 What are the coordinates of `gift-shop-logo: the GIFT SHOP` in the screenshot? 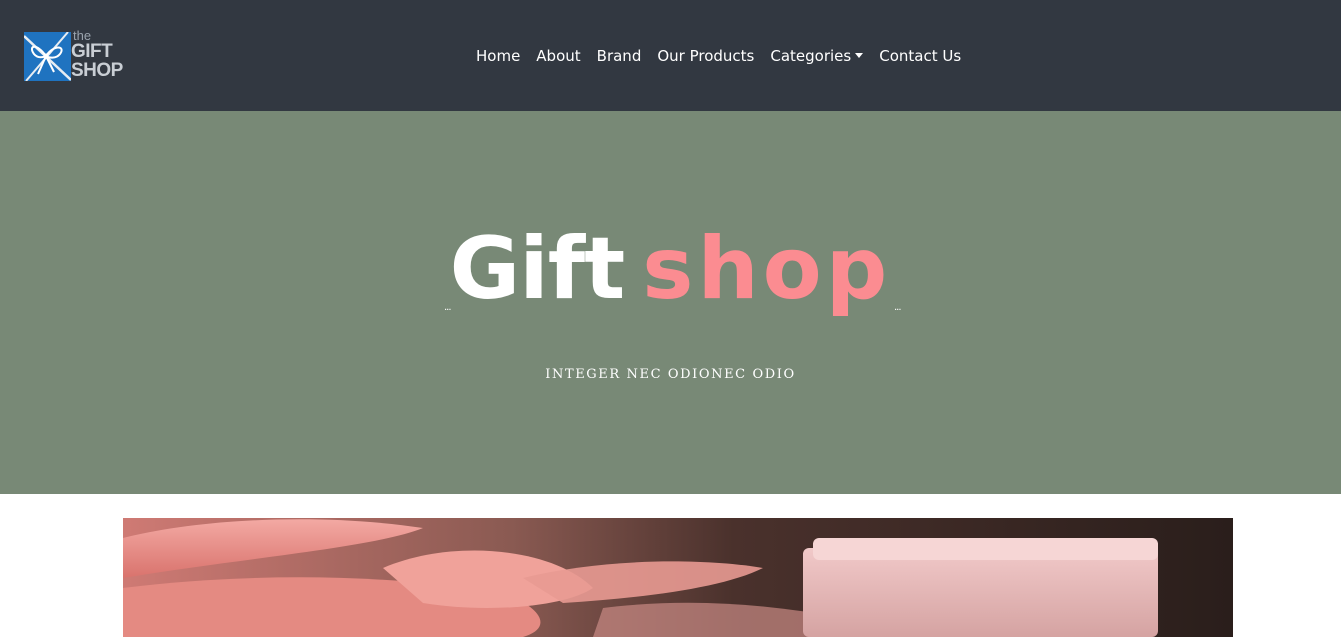 It's located at (76, 56).